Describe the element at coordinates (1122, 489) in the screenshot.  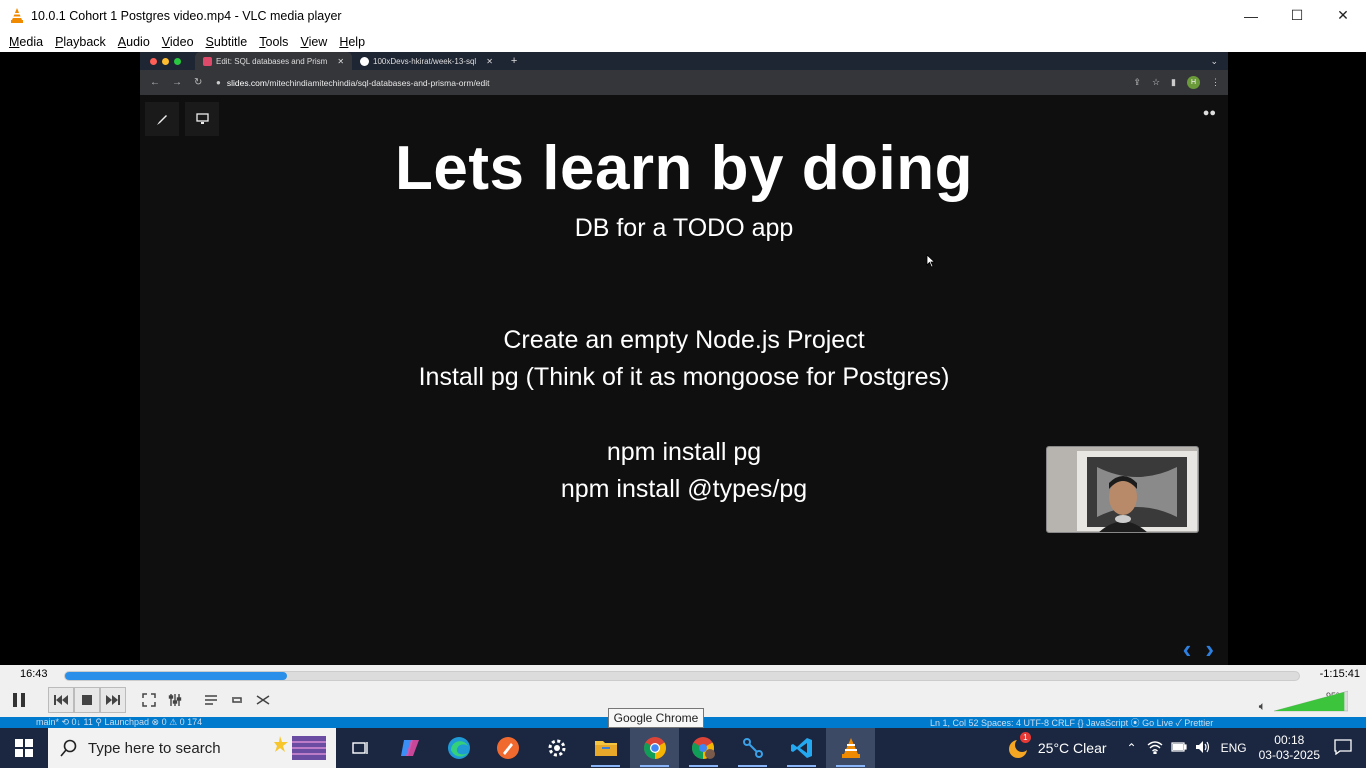
I see `presenter-webcam` at that location.